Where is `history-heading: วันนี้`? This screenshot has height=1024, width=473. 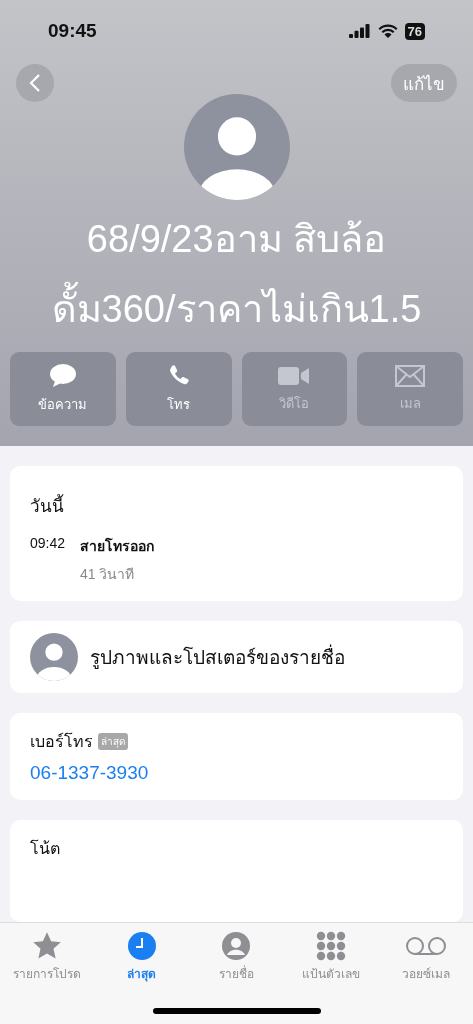
history-heading: วันนี้ is located at coordinates (236, 505).